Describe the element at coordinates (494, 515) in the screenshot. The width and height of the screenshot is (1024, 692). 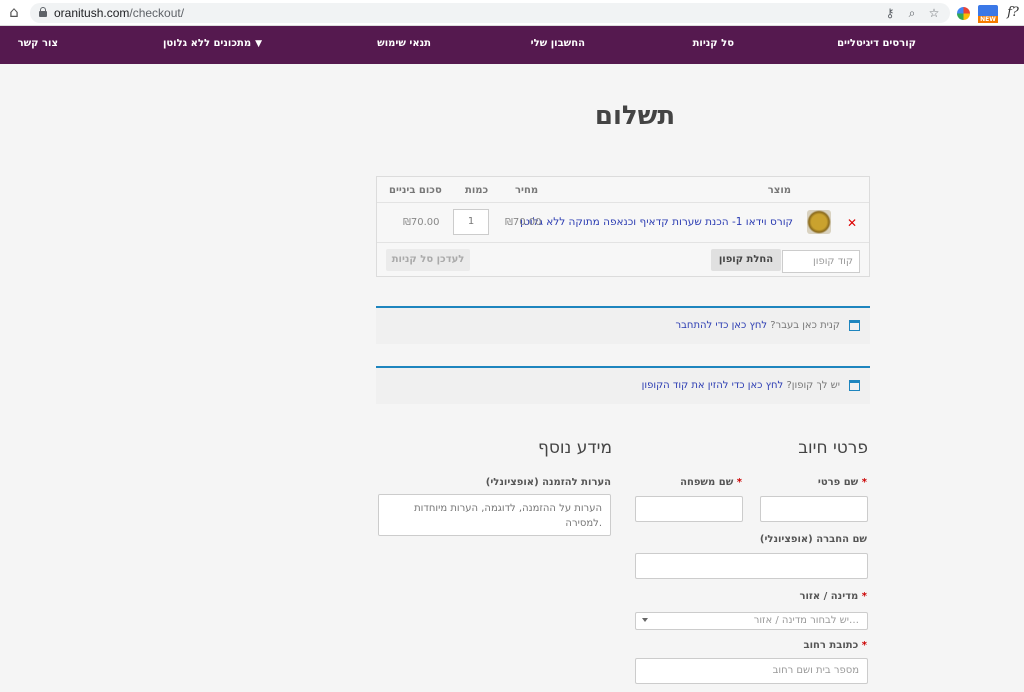
I see `order-notes-textarea` at that location.